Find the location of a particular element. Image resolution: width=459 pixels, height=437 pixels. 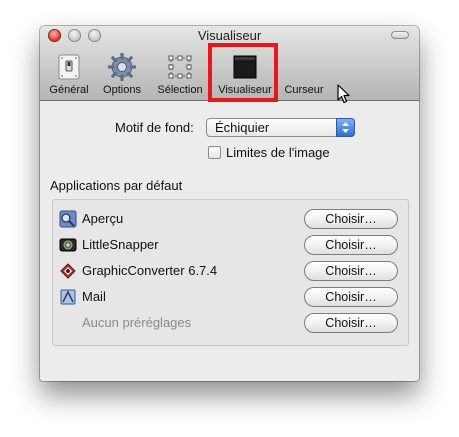

tab-label: Visualiseur is located at coordinates (245, 90).